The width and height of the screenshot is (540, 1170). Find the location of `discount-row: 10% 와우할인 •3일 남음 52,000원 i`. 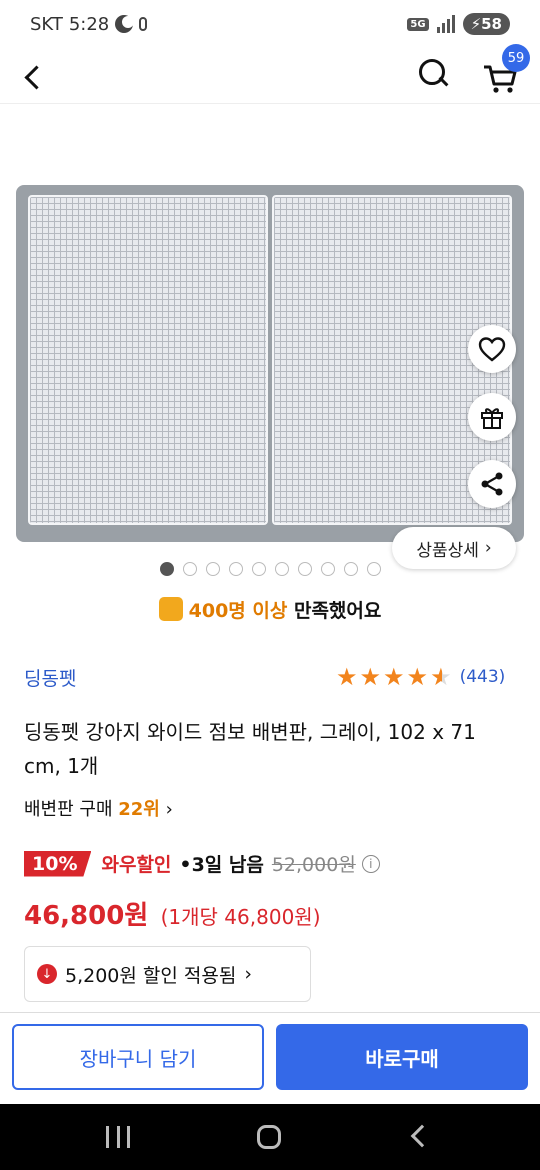

discount-row: 10% 와우할인 •3일 남음 52,000원 i is located at coordinates (202, 863).